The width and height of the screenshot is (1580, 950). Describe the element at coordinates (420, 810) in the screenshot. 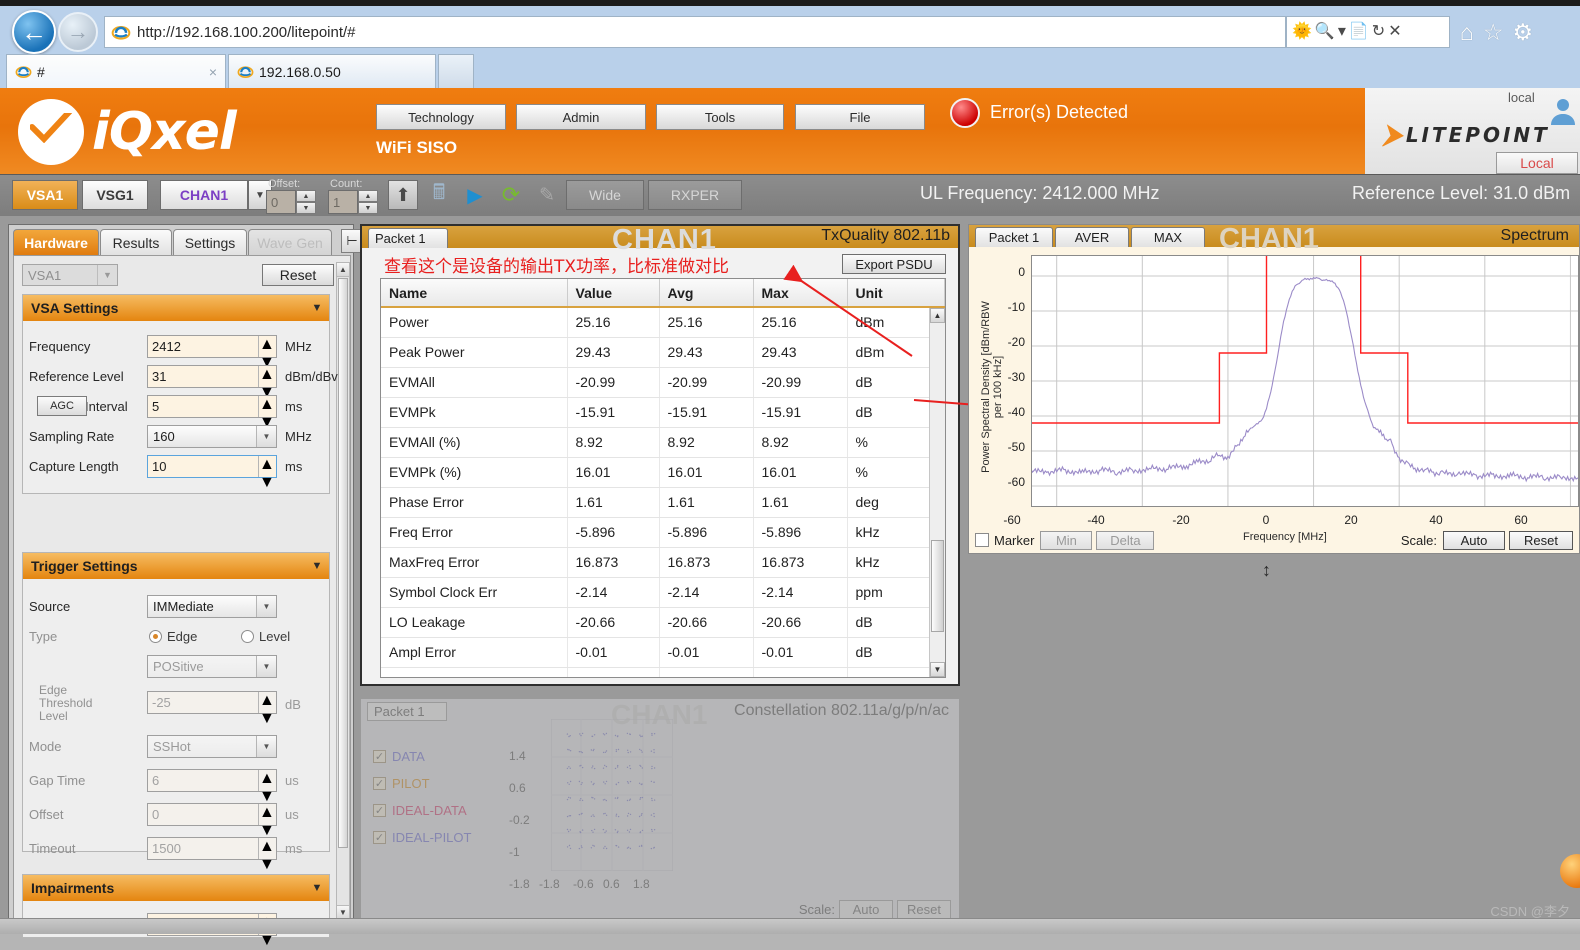

I see `legend-ideal-data: ✓ IDEAL-DATA` at that location.